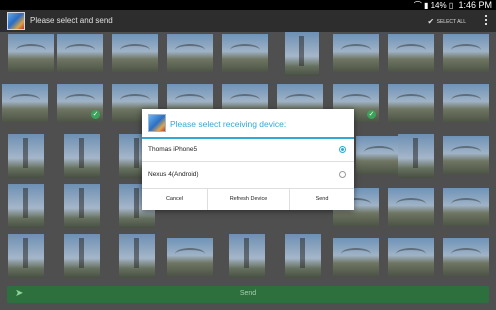 The image size is (496, 310). What do you see at coordinates (80, 103) in the screenshot?
I see `photo-thumbnail: ✓` at bounding box center [80, 103].